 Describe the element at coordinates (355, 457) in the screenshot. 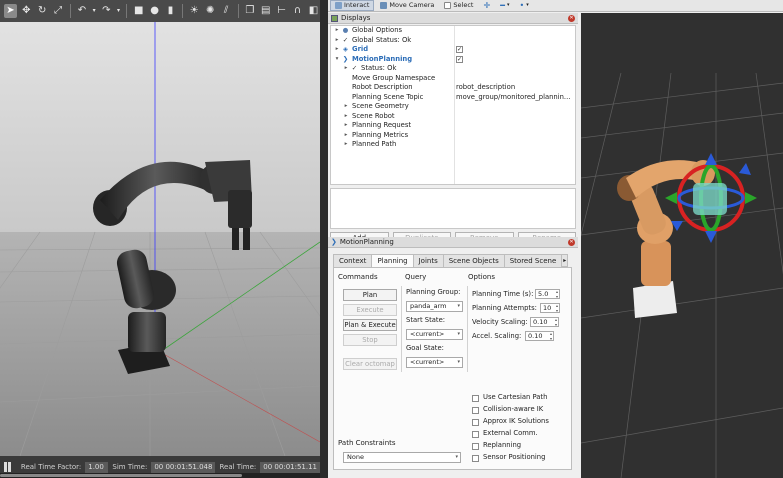

I see `path-constraints-value: None` at that location.